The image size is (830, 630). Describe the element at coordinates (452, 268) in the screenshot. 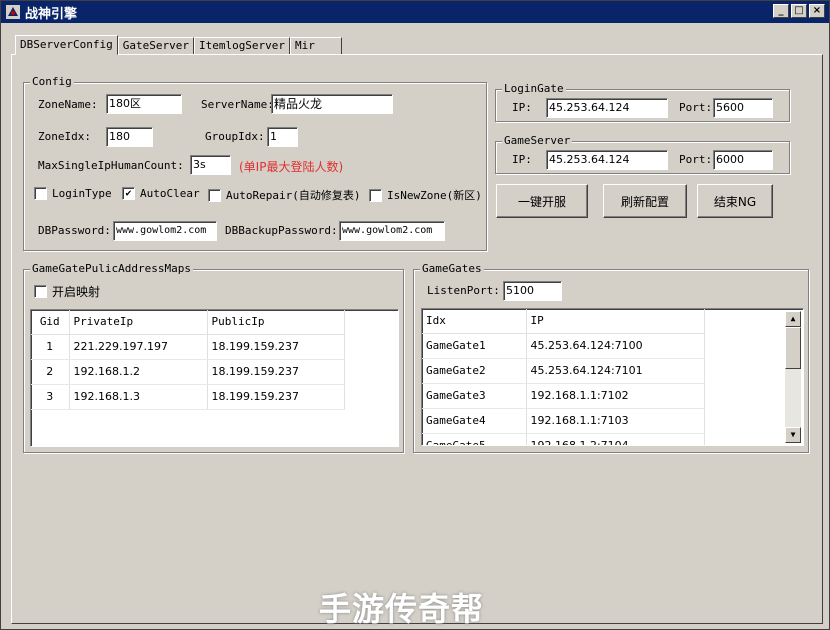

I see `game-gates-title: GameGates` at that location.